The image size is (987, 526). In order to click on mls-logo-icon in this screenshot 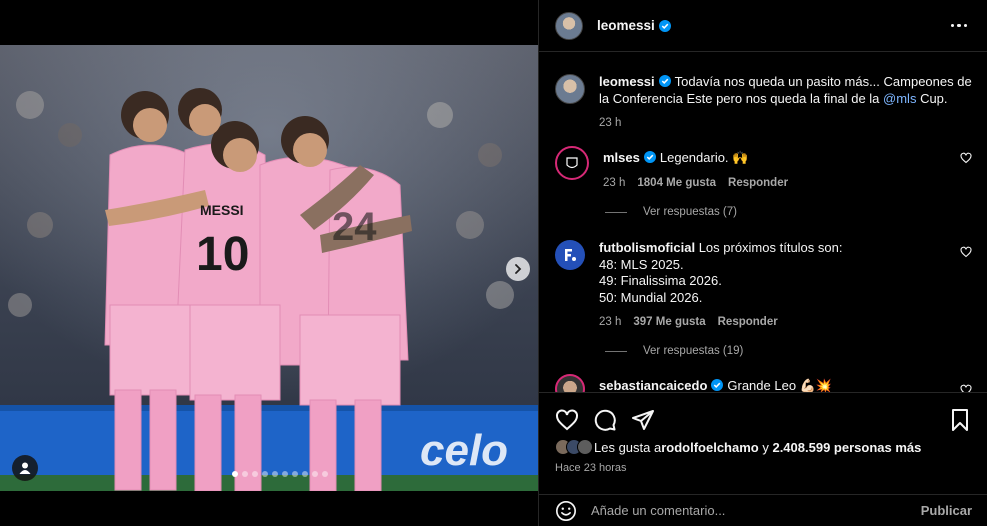, I will do `click(572, 163)`.